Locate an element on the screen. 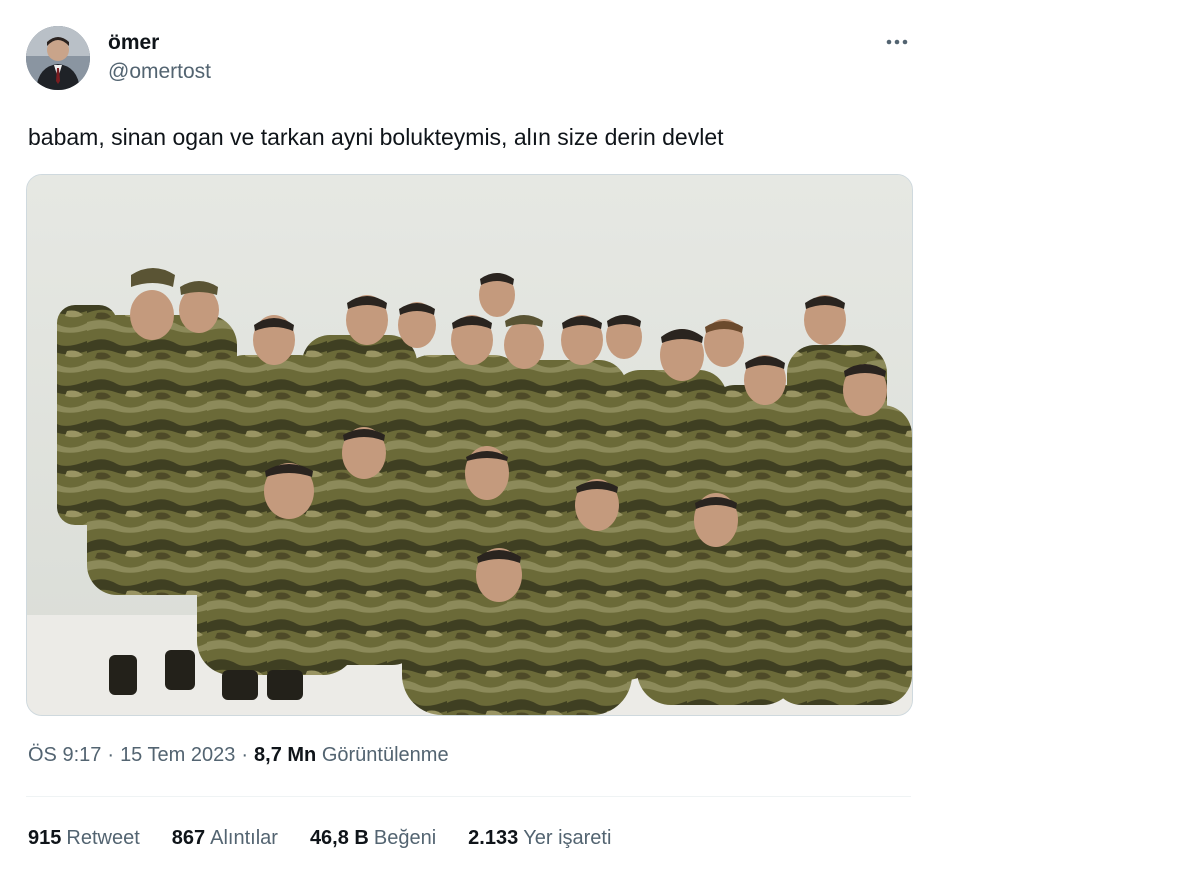  stat-count: 915 is located at coordinates (45, 838).